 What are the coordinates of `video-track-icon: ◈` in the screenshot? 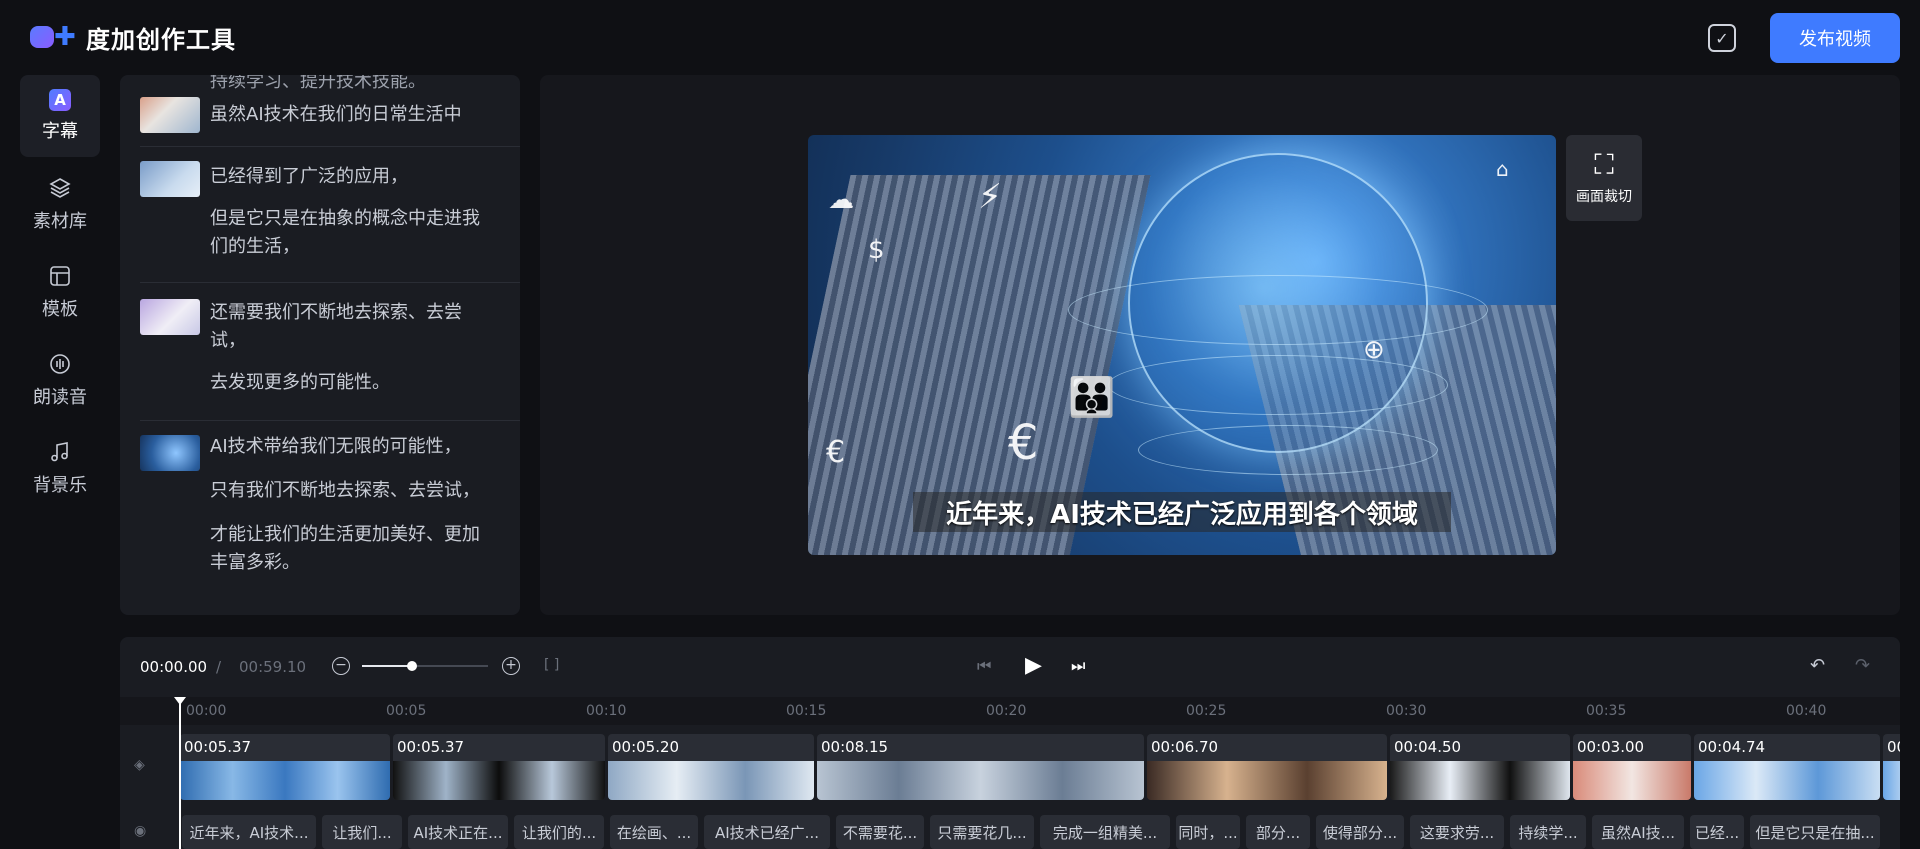 It's located at (139, 765).